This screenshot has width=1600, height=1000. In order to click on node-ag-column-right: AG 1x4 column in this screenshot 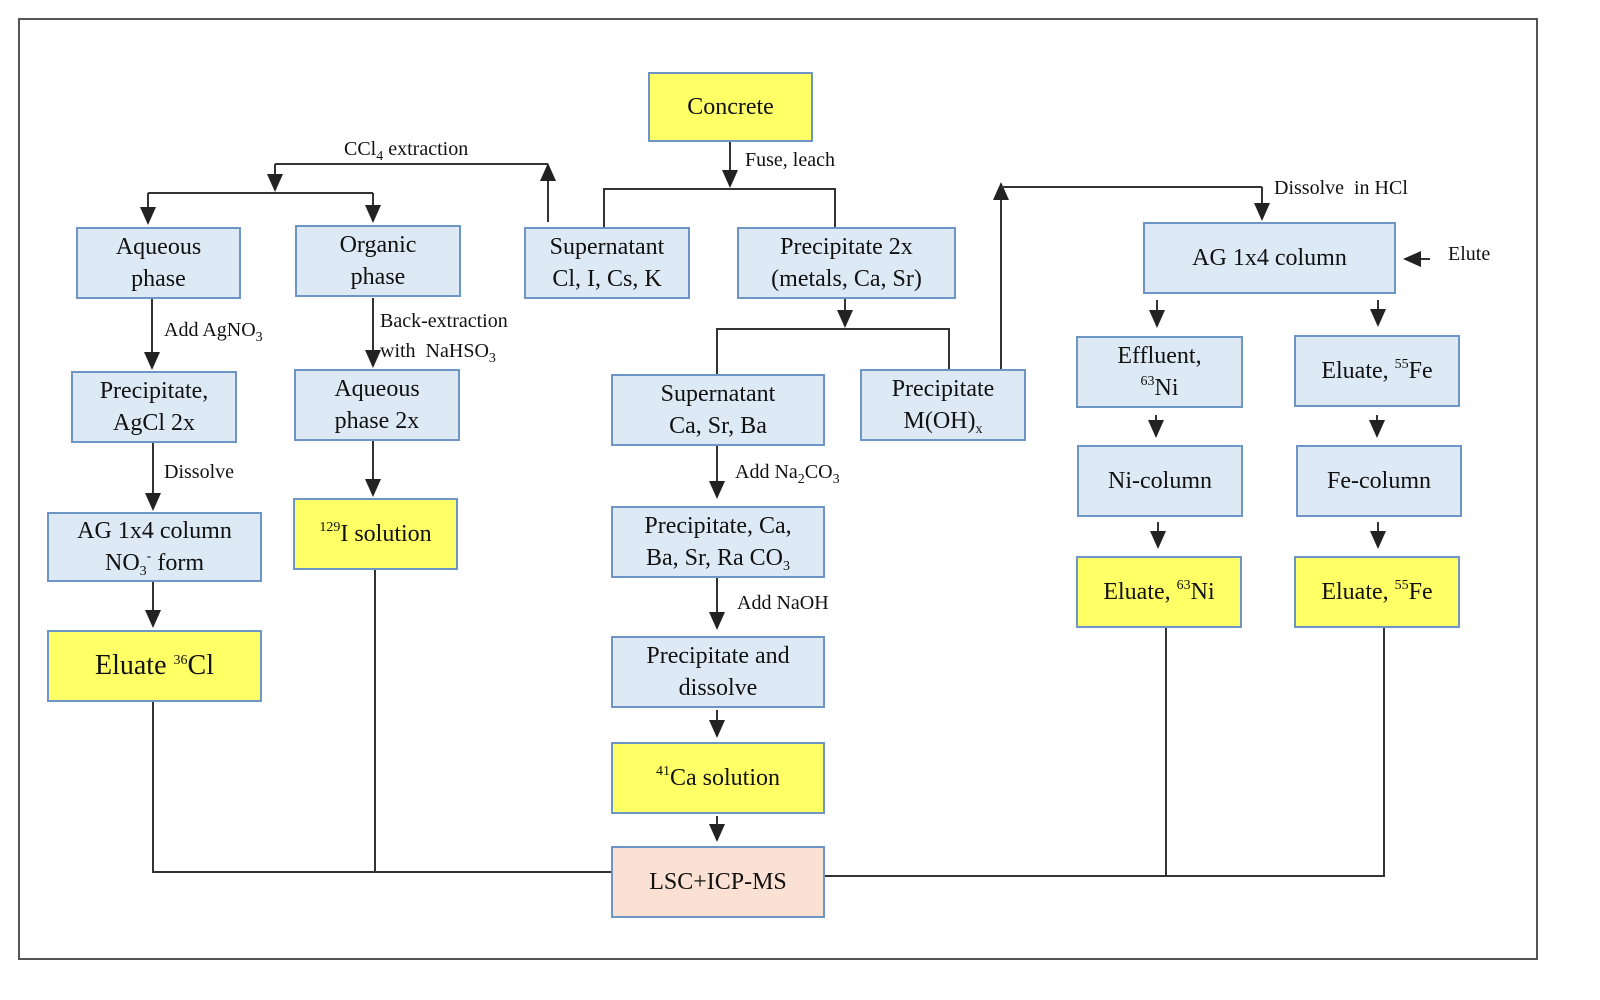, I will do `click(1269, 258)`.